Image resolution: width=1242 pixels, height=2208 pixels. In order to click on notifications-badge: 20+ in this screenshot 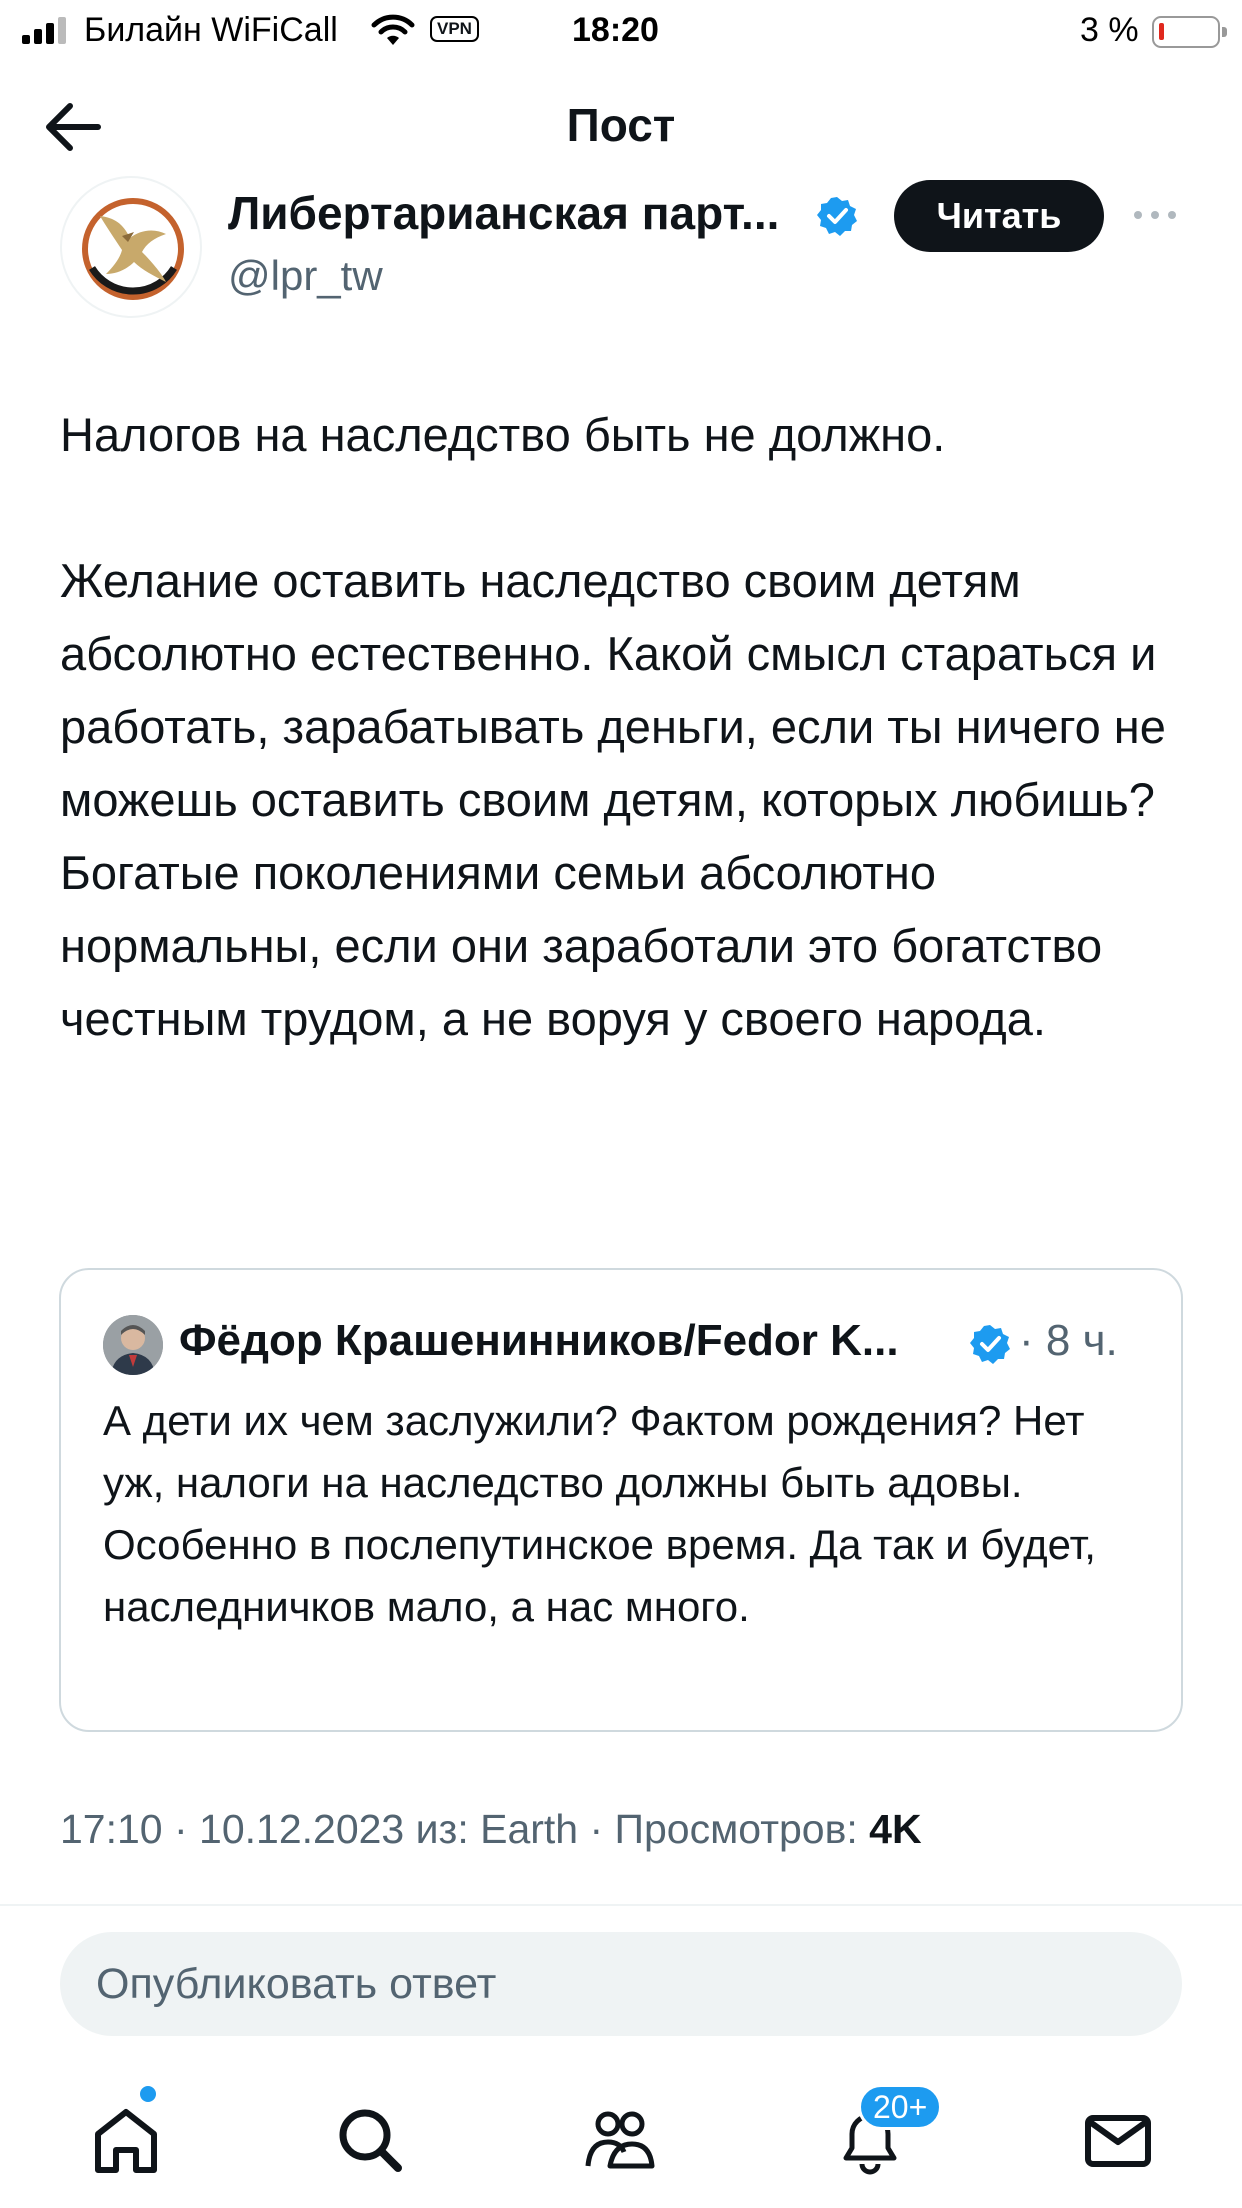, I will do `click(900, 2107)`.